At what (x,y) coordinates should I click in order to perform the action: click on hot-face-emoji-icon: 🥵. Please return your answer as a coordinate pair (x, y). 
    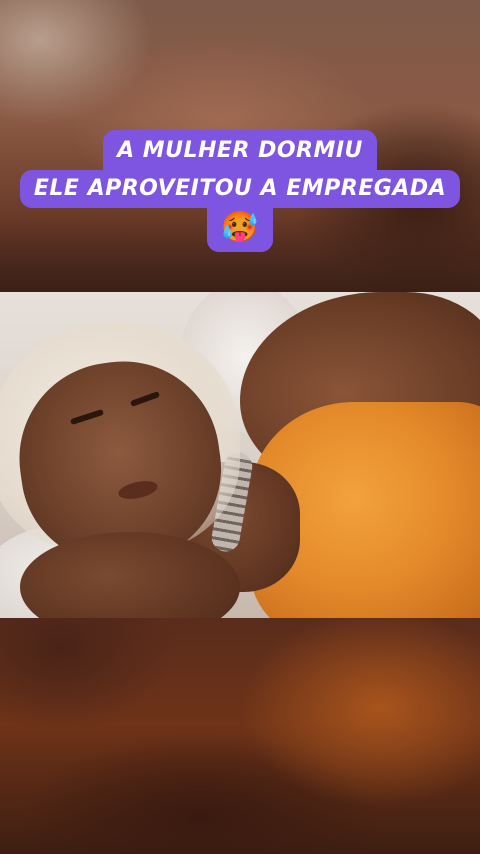
    Looking at the image, I should click on (240, 230).